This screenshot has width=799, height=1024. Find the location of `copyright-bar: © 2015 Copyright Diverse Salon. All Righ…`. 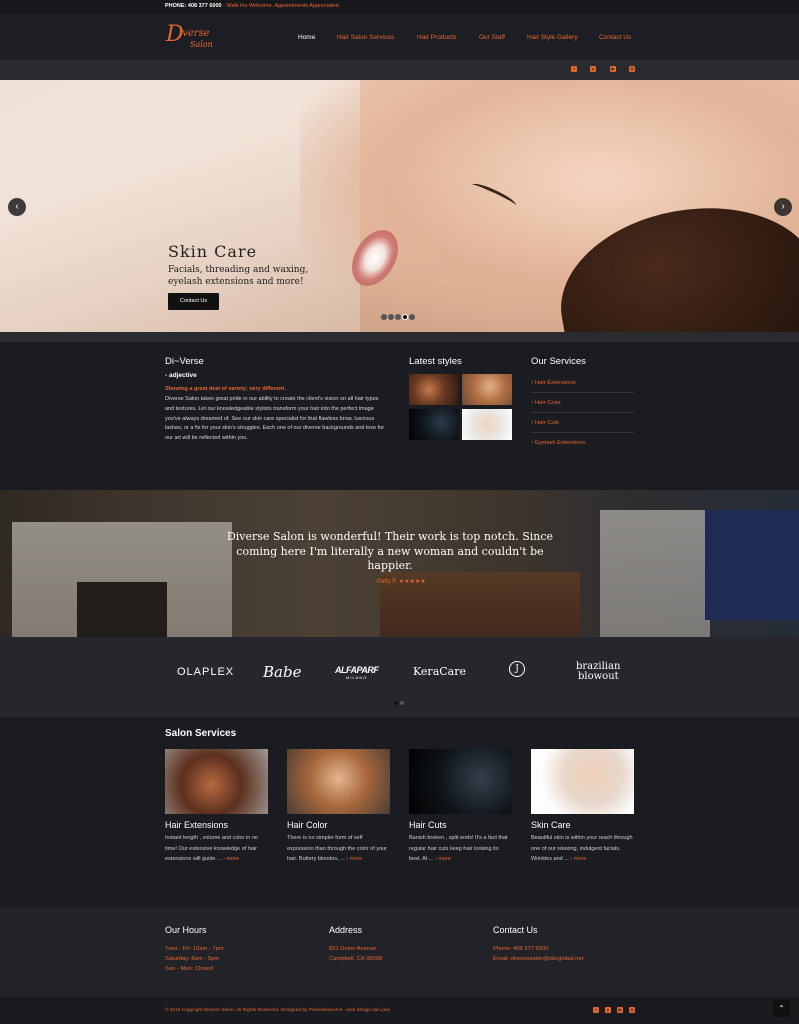

copyright-bar: © 2015 Copyright Diverse Salon. All Righ… is located at coordinates (399, 1010).